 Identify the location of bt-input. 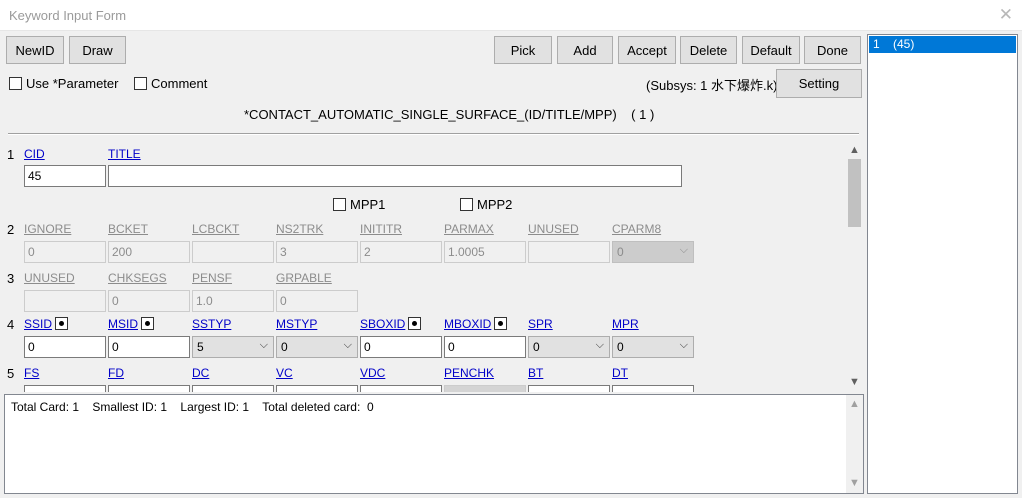
(569, 388).